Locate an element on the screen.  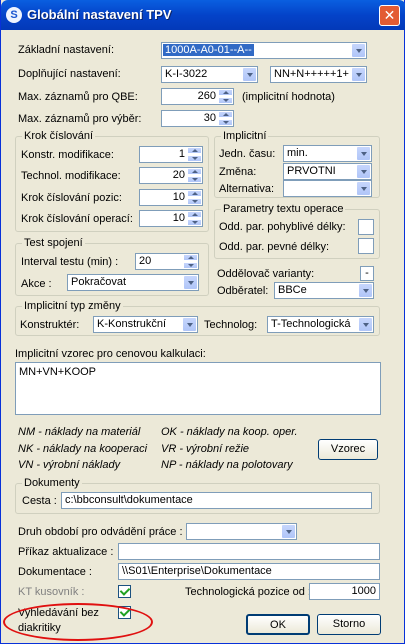
vzorec-button: Vzorec is located at coordinates (348, 449).